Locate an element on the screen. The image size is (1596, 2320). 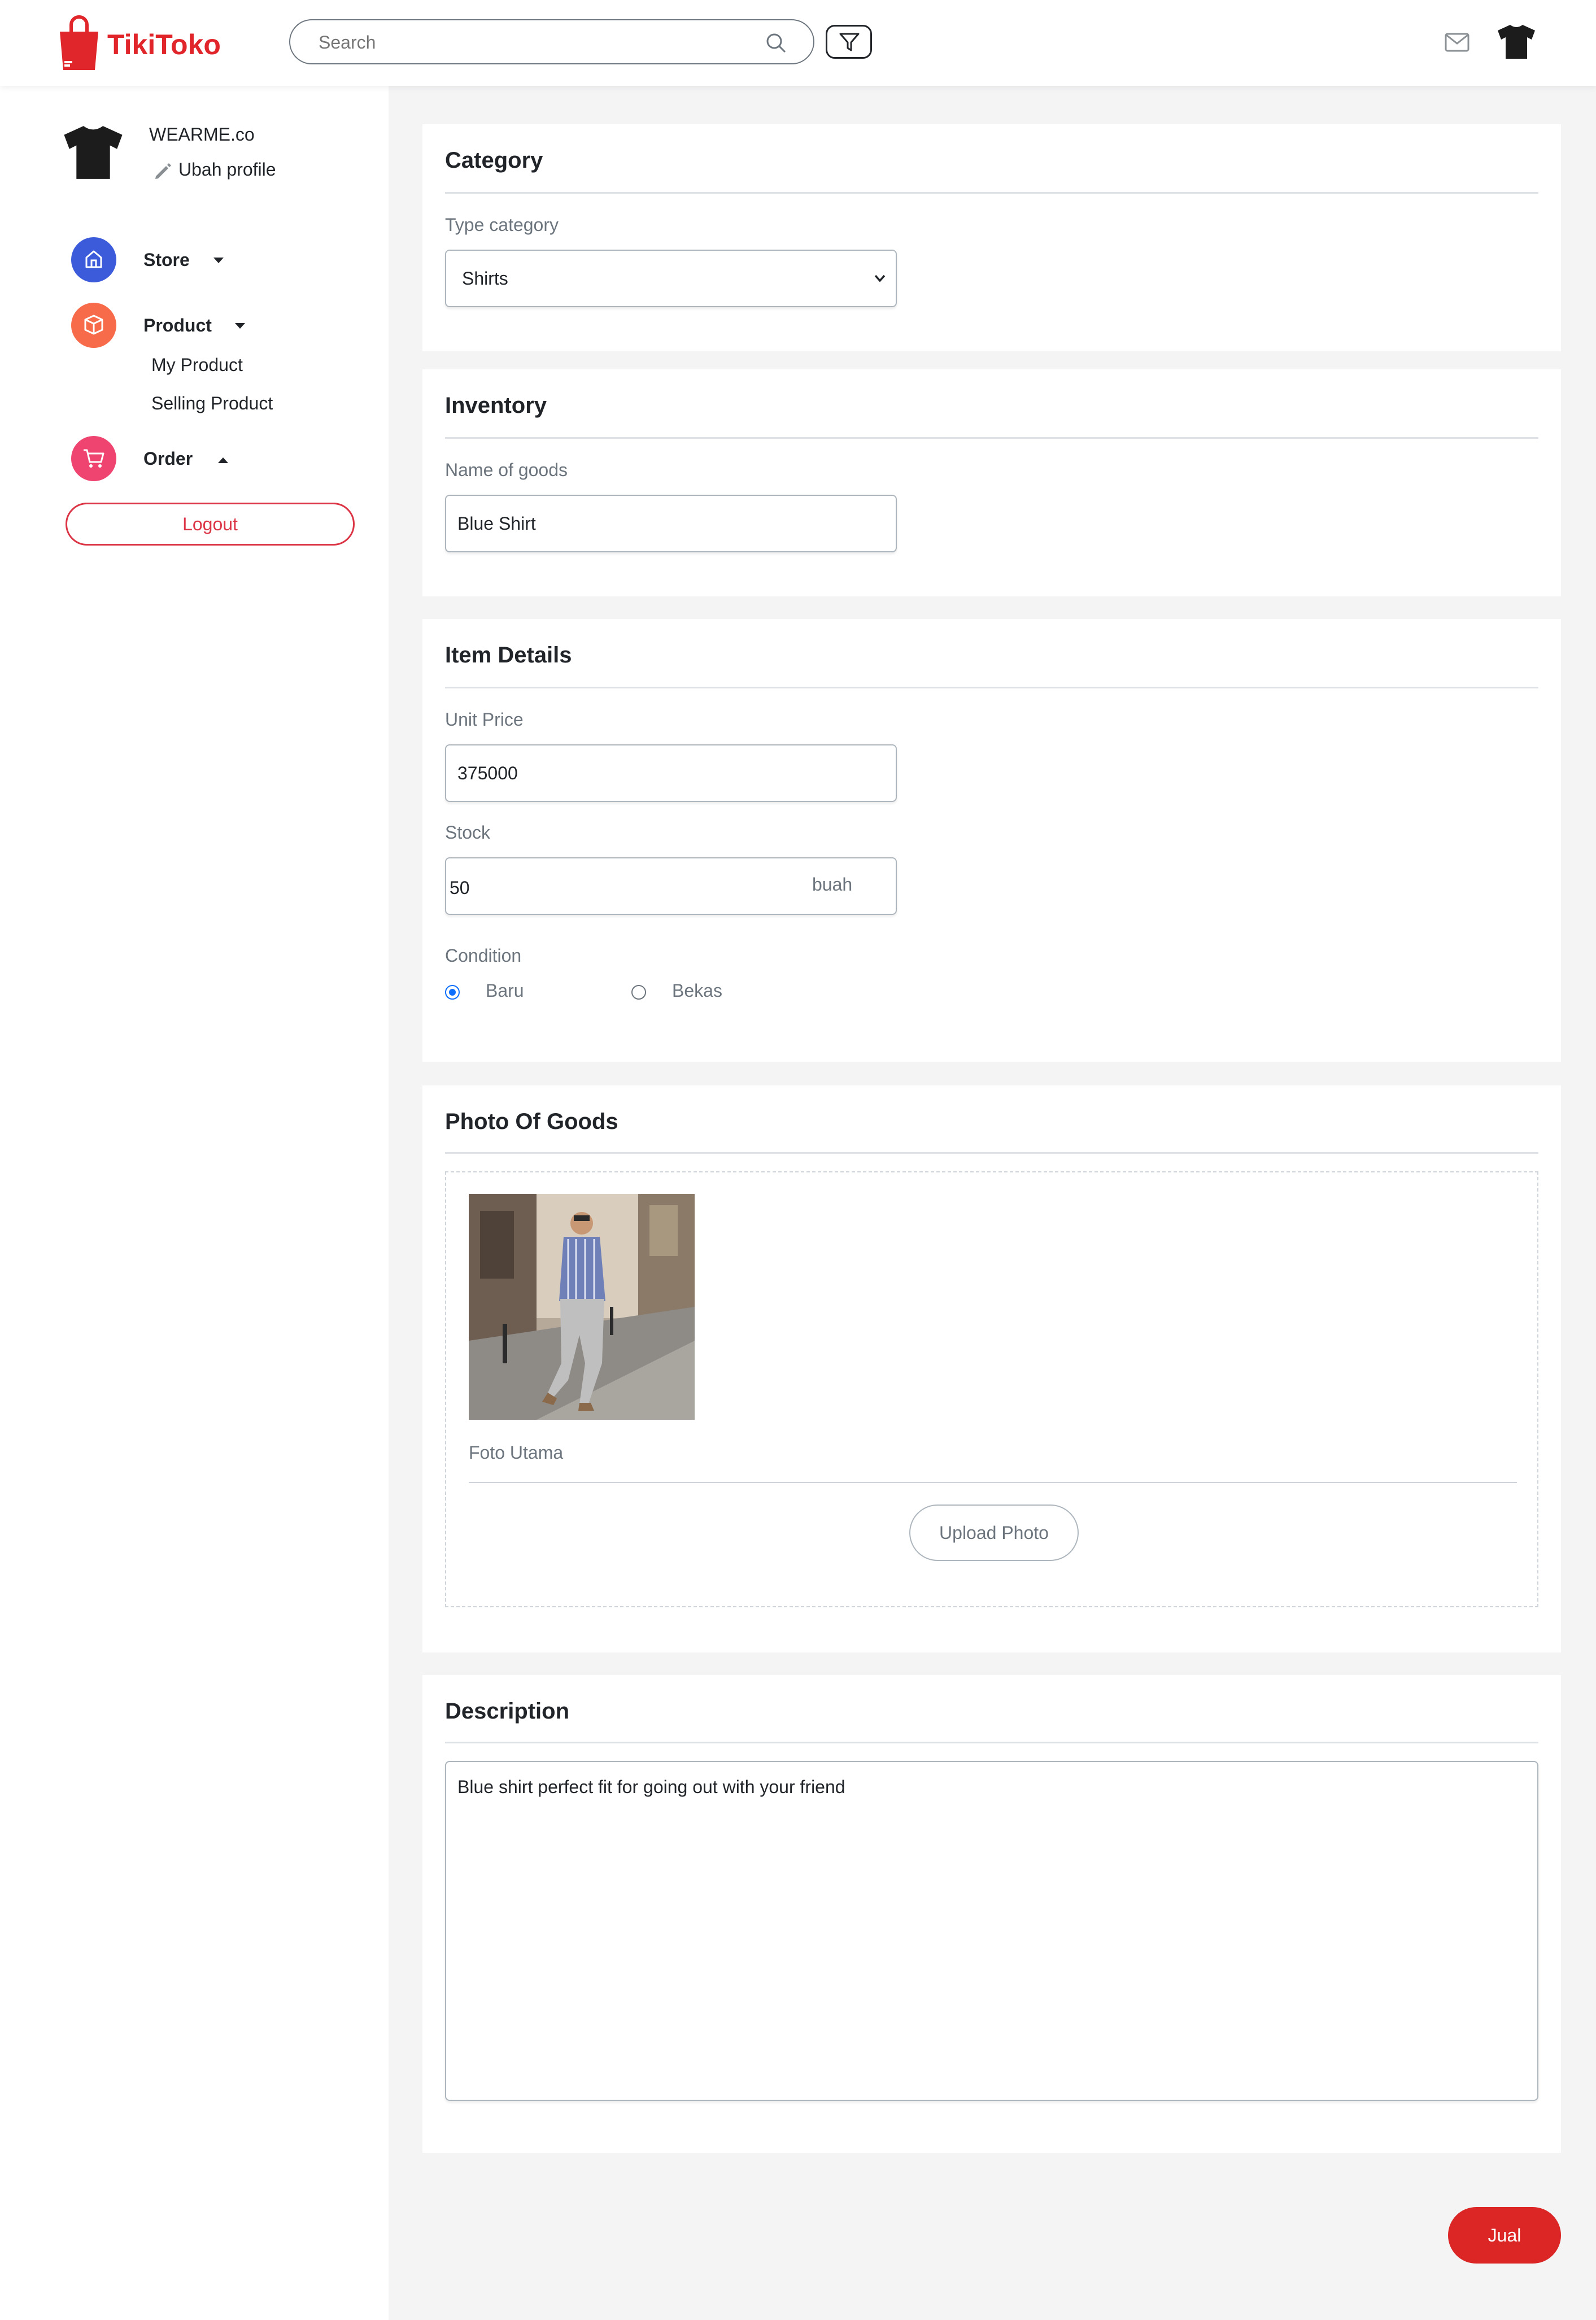
description-title: Description is located at coordinates (507, 1711).